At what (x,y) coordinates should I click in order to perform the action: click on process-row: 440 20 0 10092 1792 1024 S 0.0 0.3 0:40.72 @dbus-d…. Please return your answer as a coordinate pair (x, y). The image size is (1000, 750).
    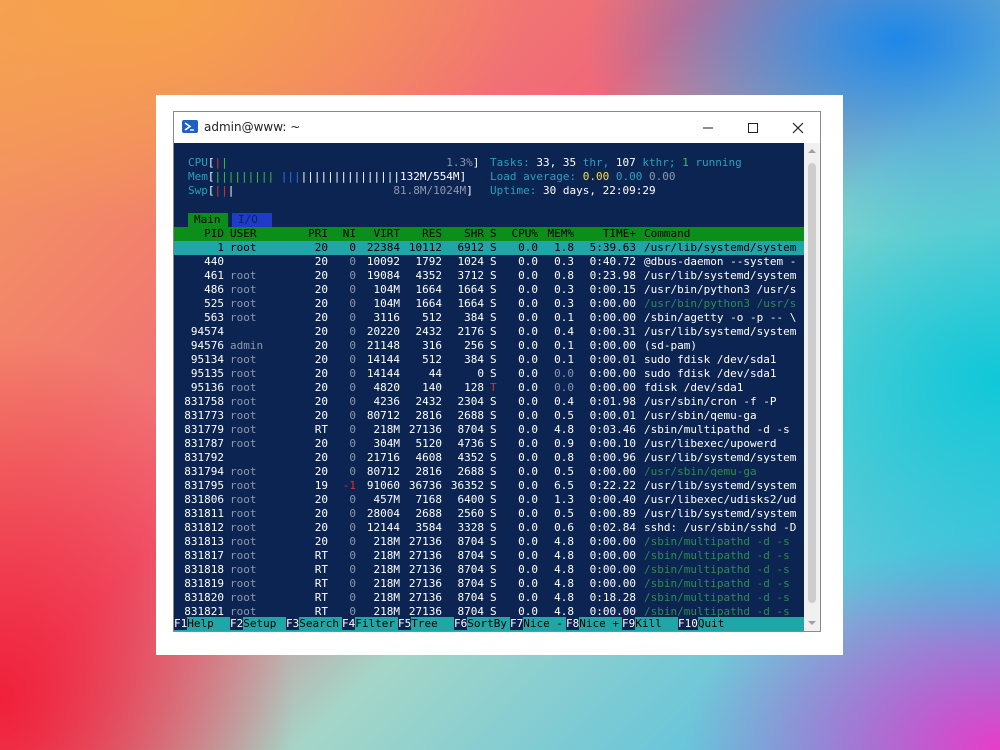
    Looking at the image, I should click on (489, 262).